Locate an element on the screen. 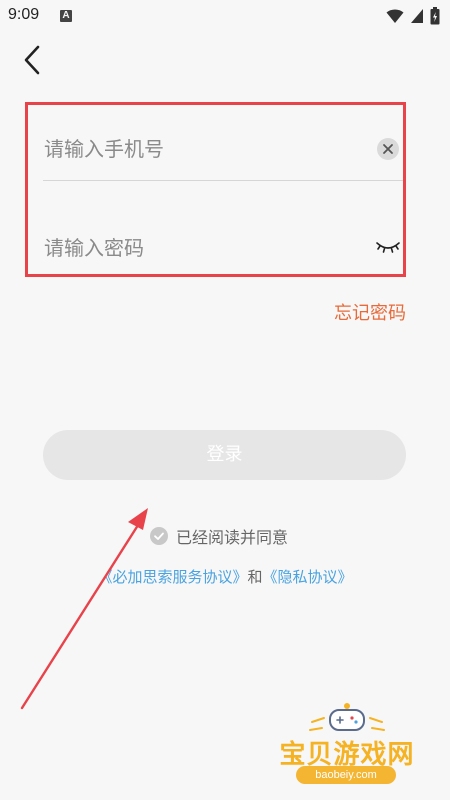 The height and width of the screenshot is (800, 450). privacy-agreement-link: 《隐私协议》 is located at coordinates (308, 577).